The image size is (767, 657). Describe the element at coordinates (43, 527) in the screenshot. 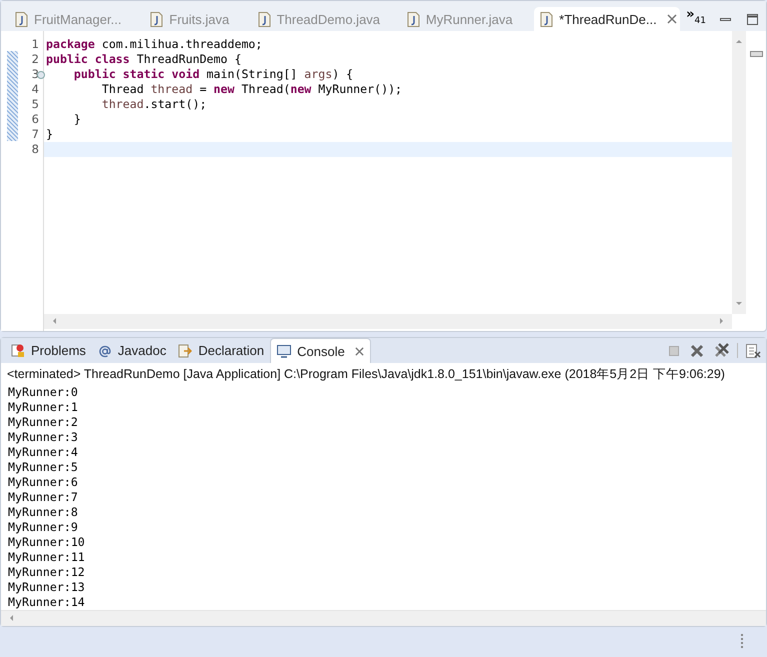

I see `console-output-line: MyRunner:9` at that location.